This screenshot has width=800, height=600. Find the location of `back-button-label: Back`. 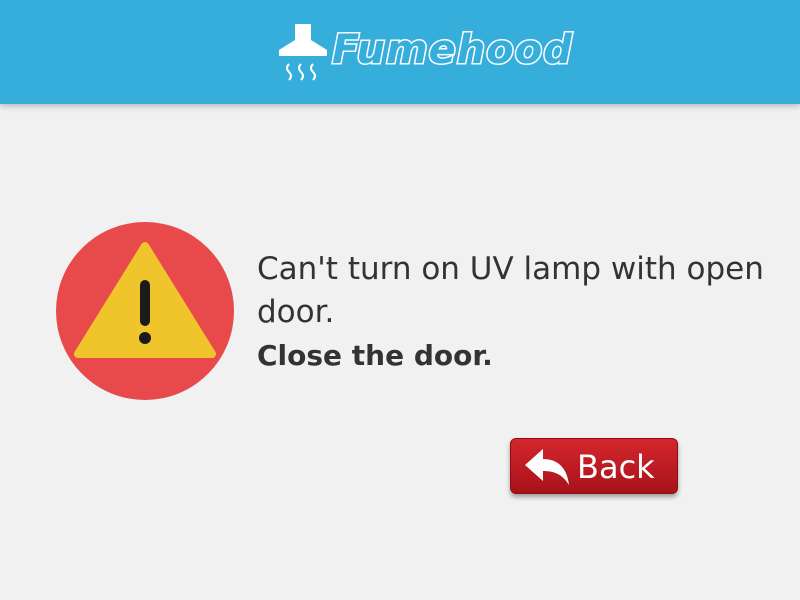

back-button-label: Back is located at coordinates (616, 467).